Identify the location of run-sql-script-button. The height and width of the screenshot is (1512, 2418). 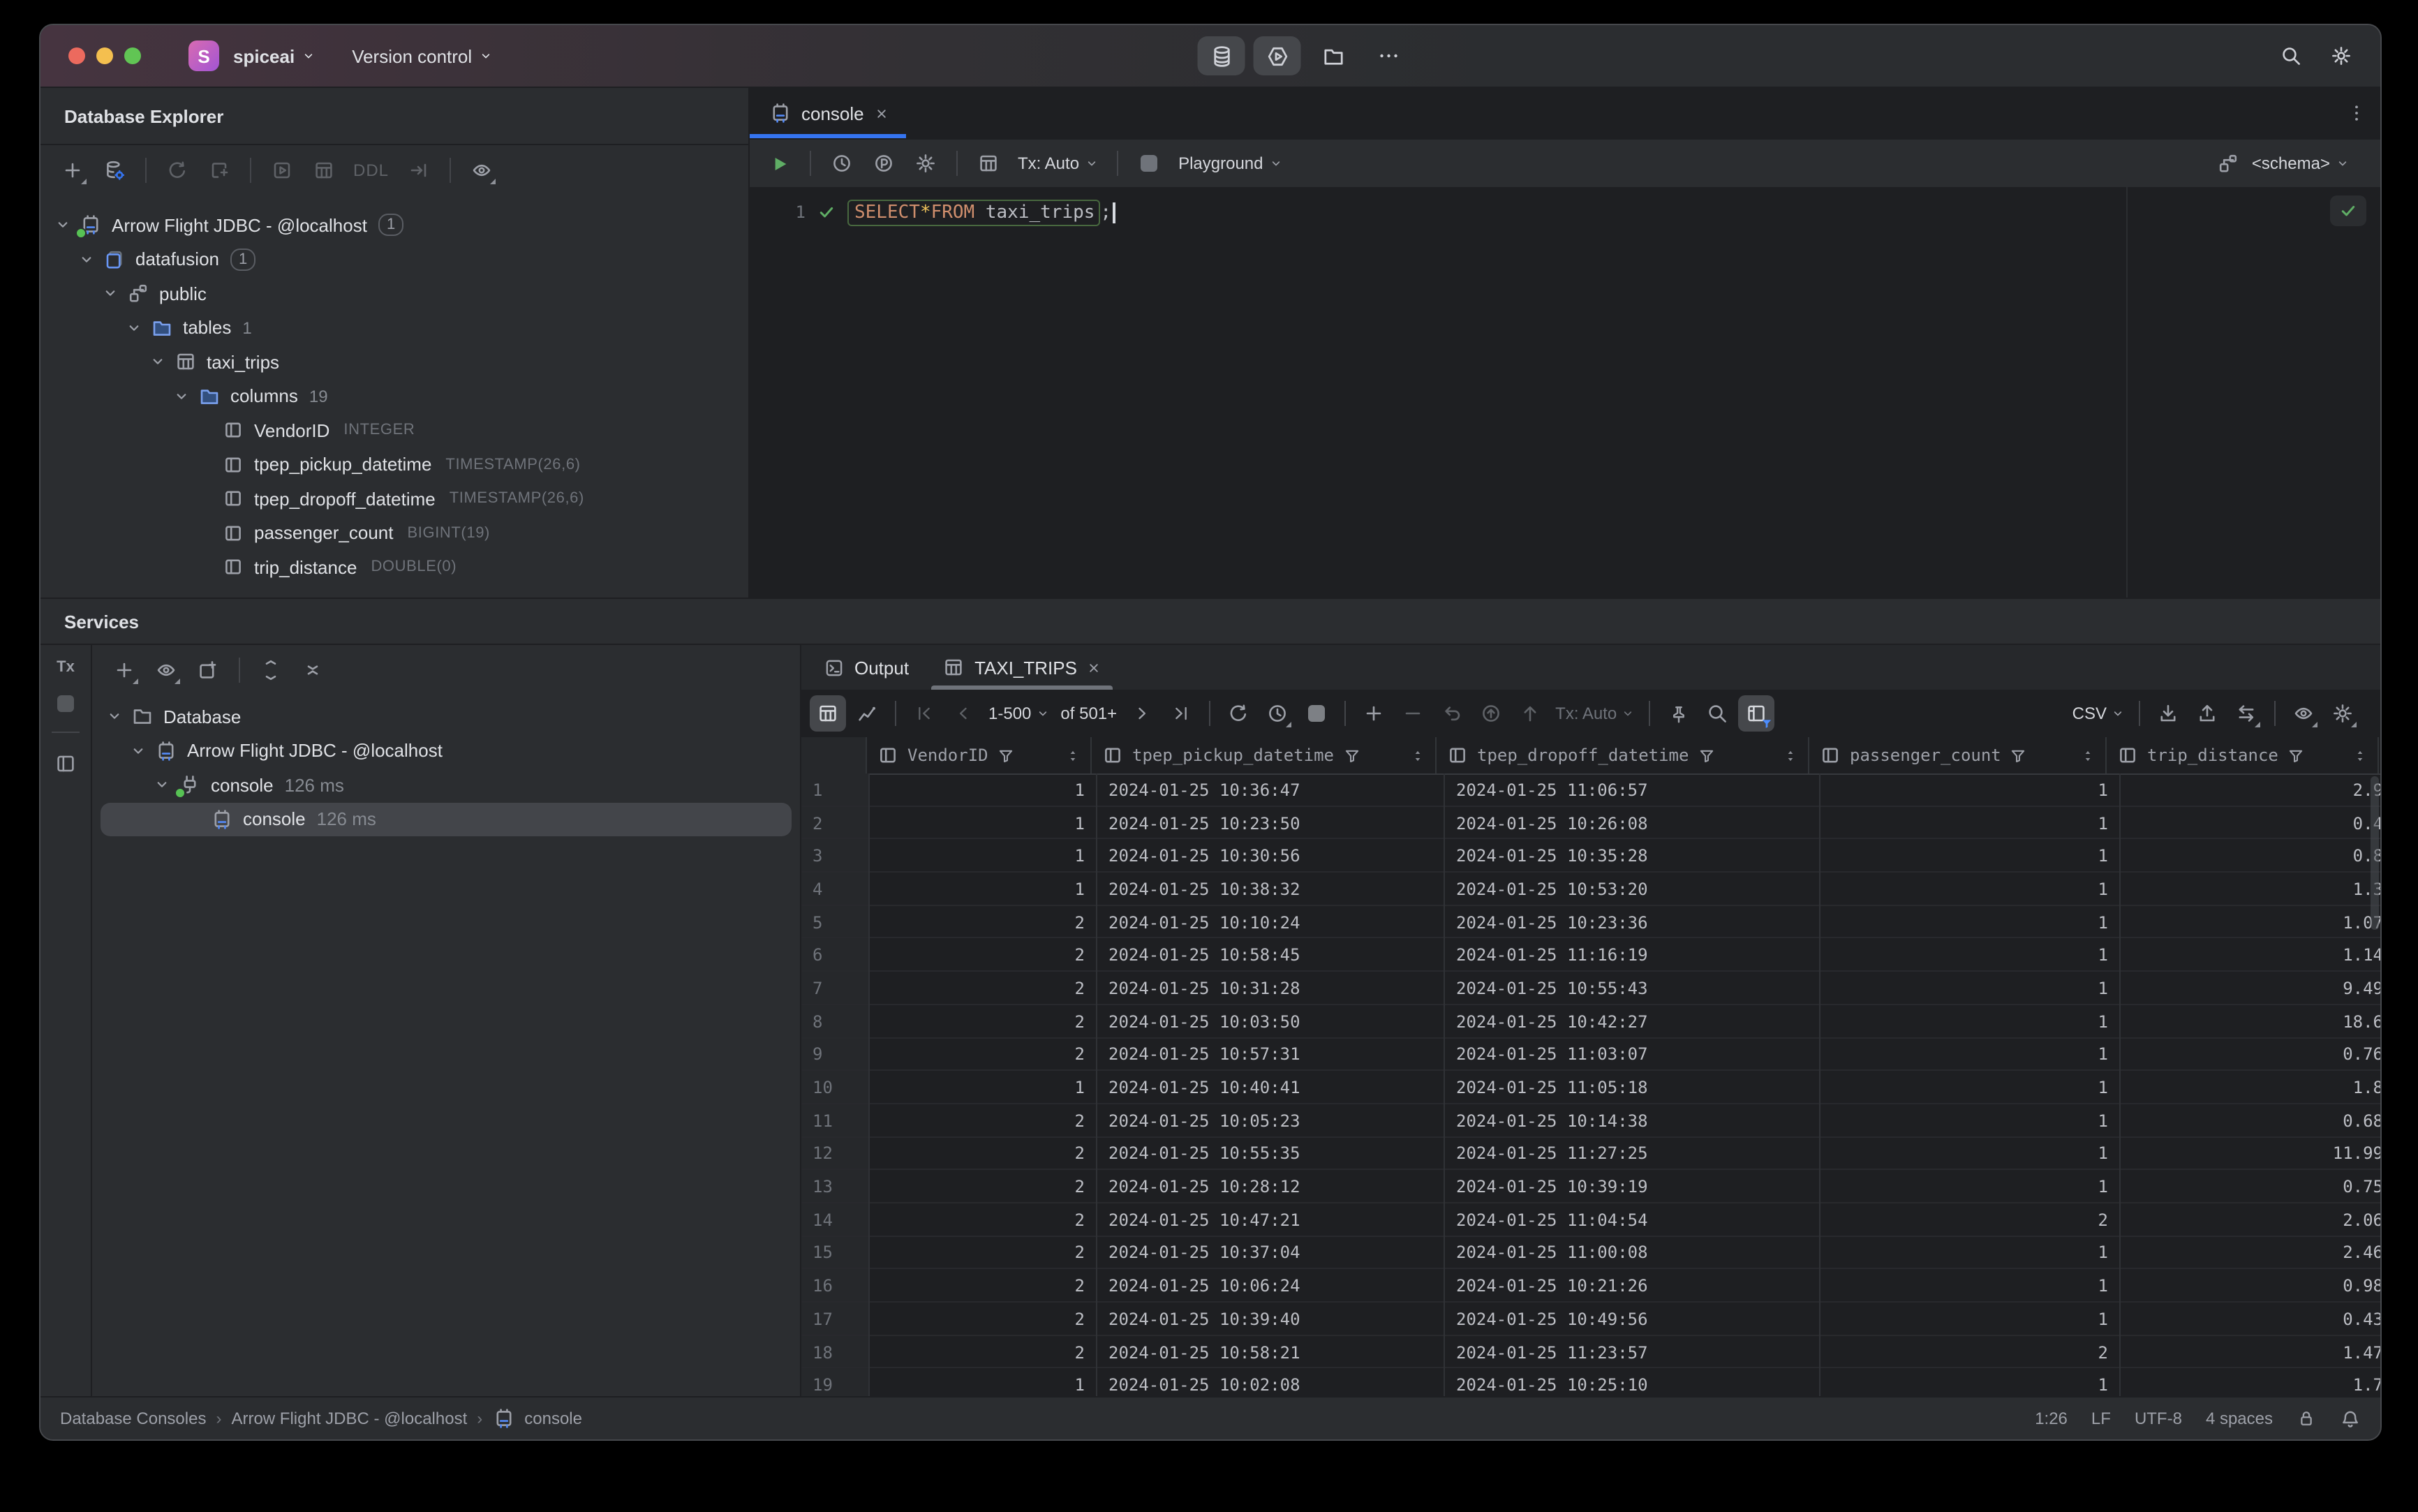
(282, 169).